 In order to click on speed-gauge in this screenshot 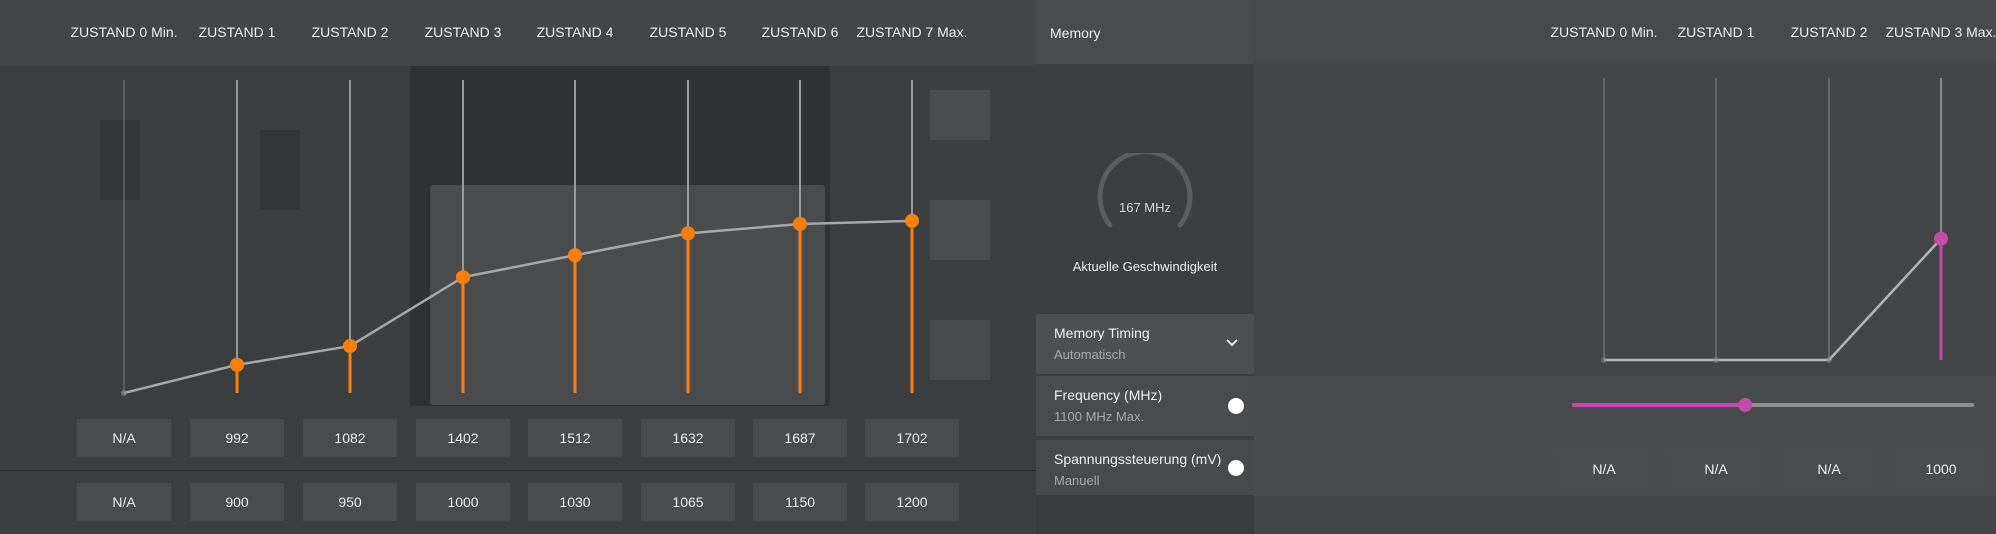, I will do `click(1145, 190)`.